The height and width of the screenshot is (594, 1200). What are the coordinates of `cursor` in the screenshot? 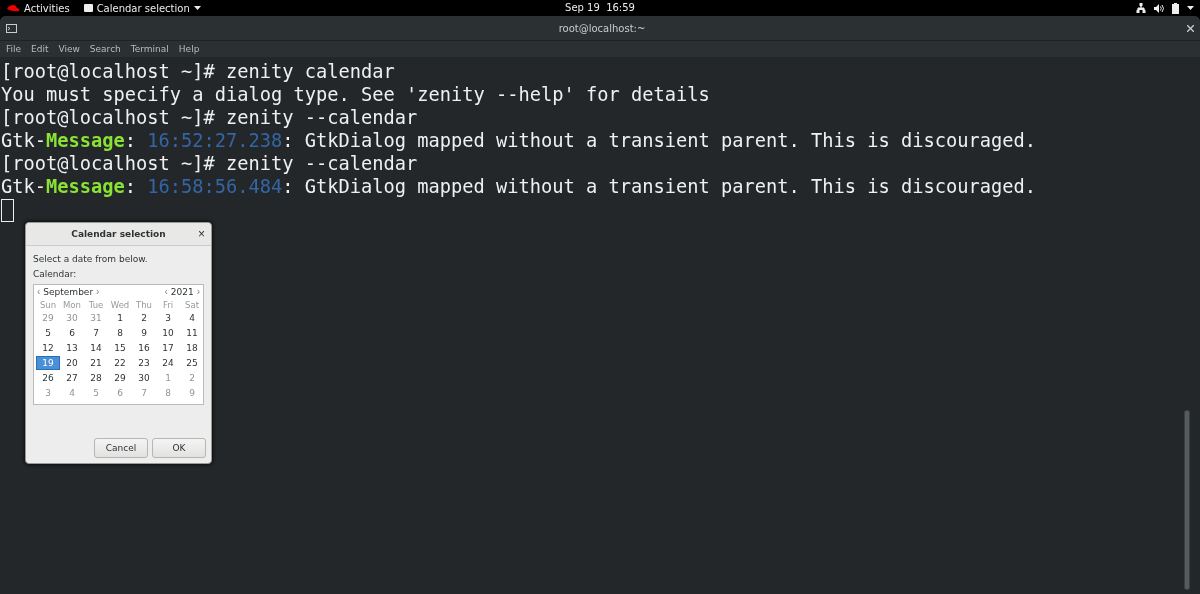 It's located at (7, 210).